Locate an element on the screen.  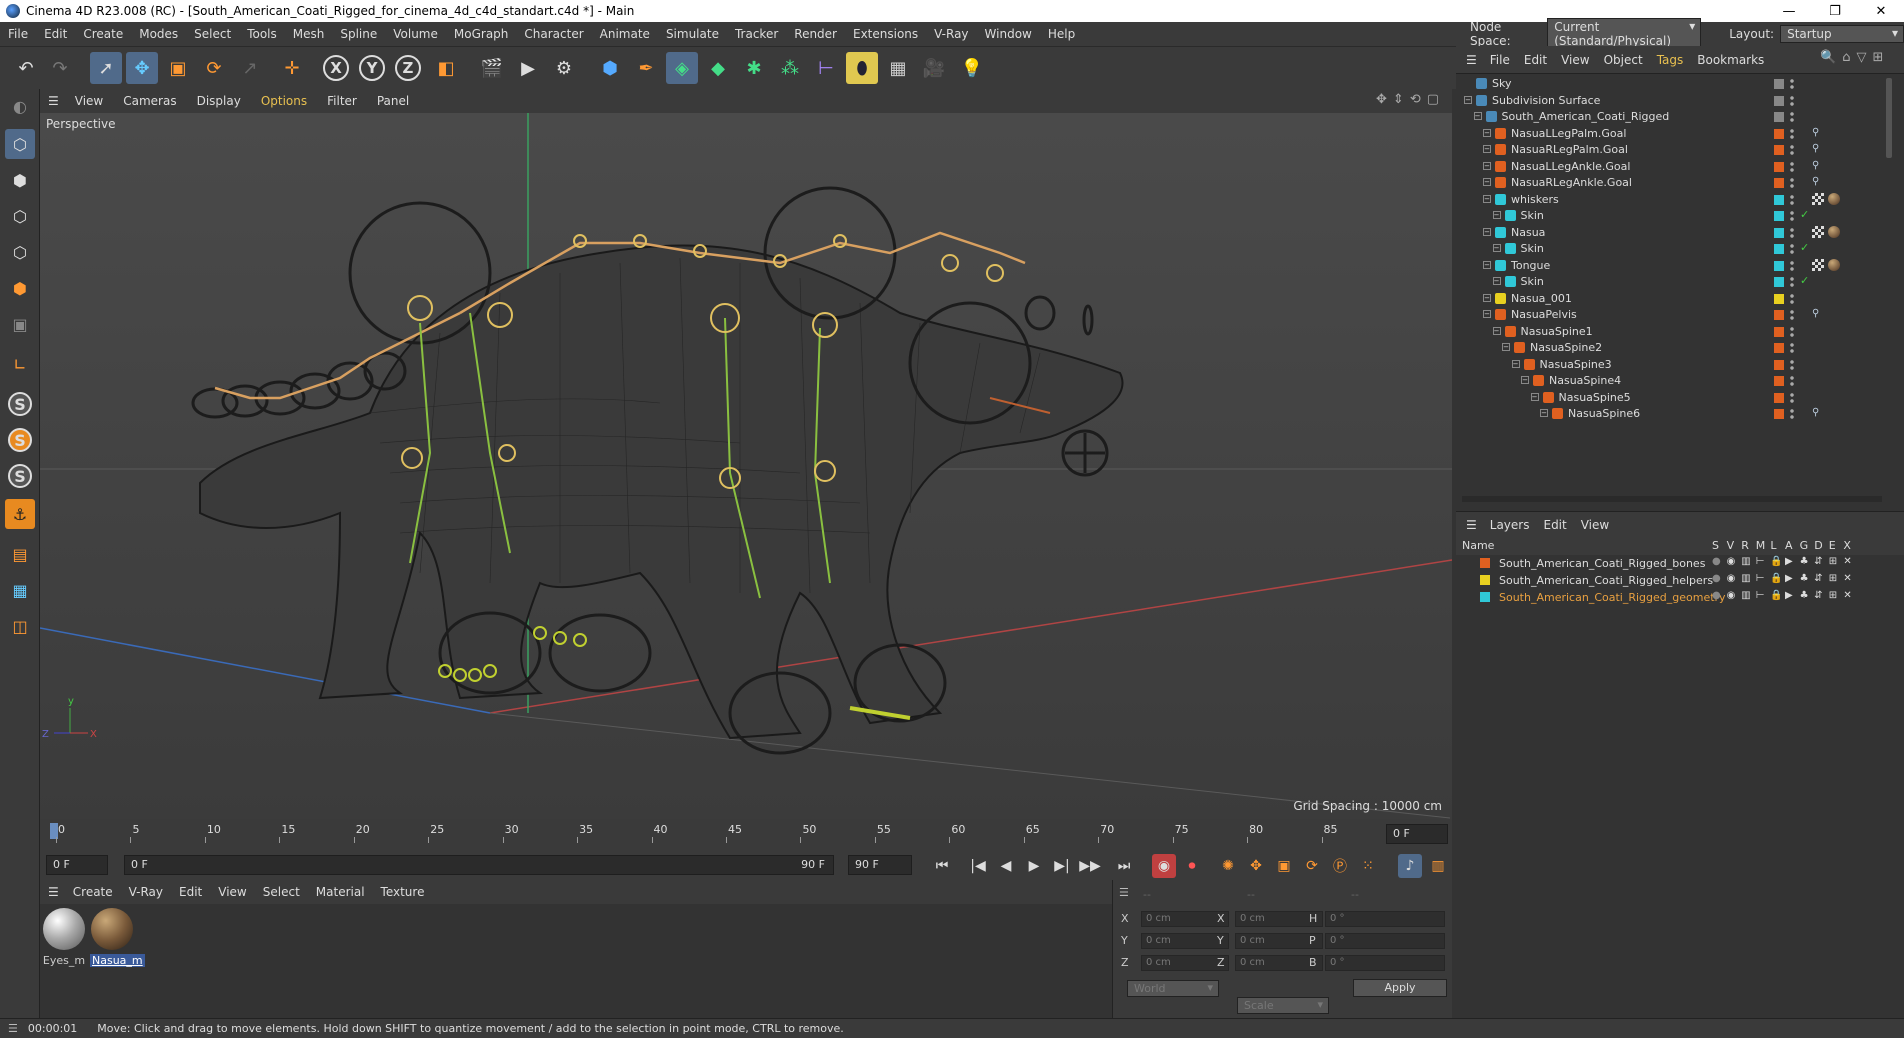
object-name: NasuaLLegPalm.Goal is located at coordinates (1568, 133).